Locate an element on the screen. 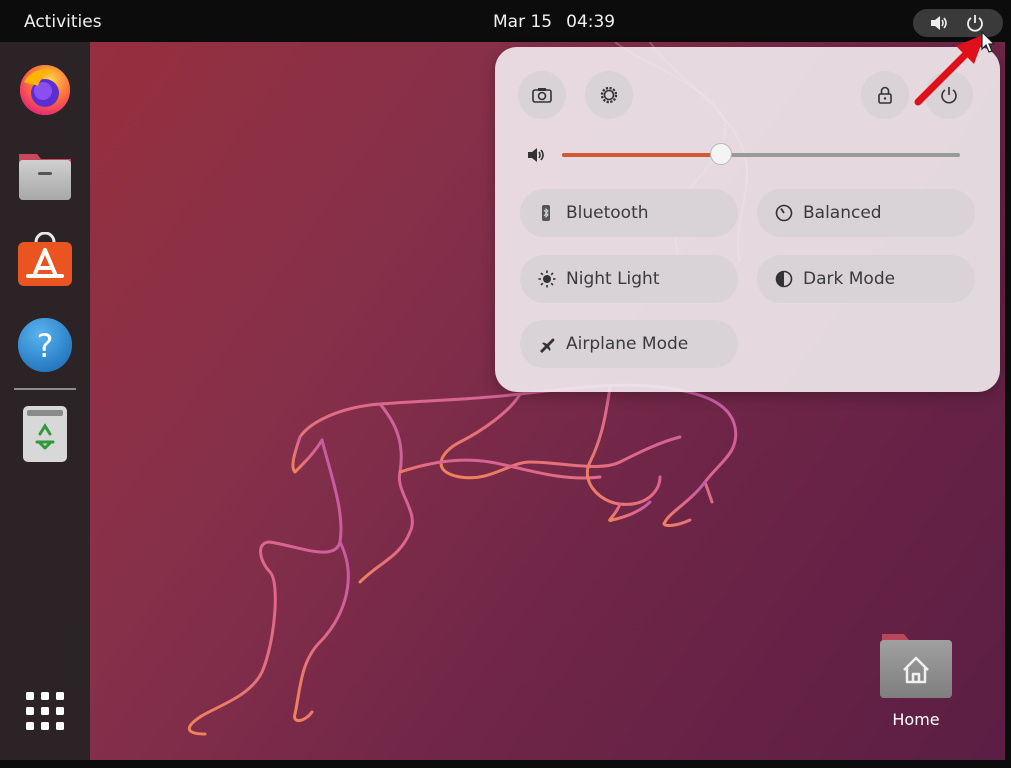  dock-separator is located at coordinates (45, 389).